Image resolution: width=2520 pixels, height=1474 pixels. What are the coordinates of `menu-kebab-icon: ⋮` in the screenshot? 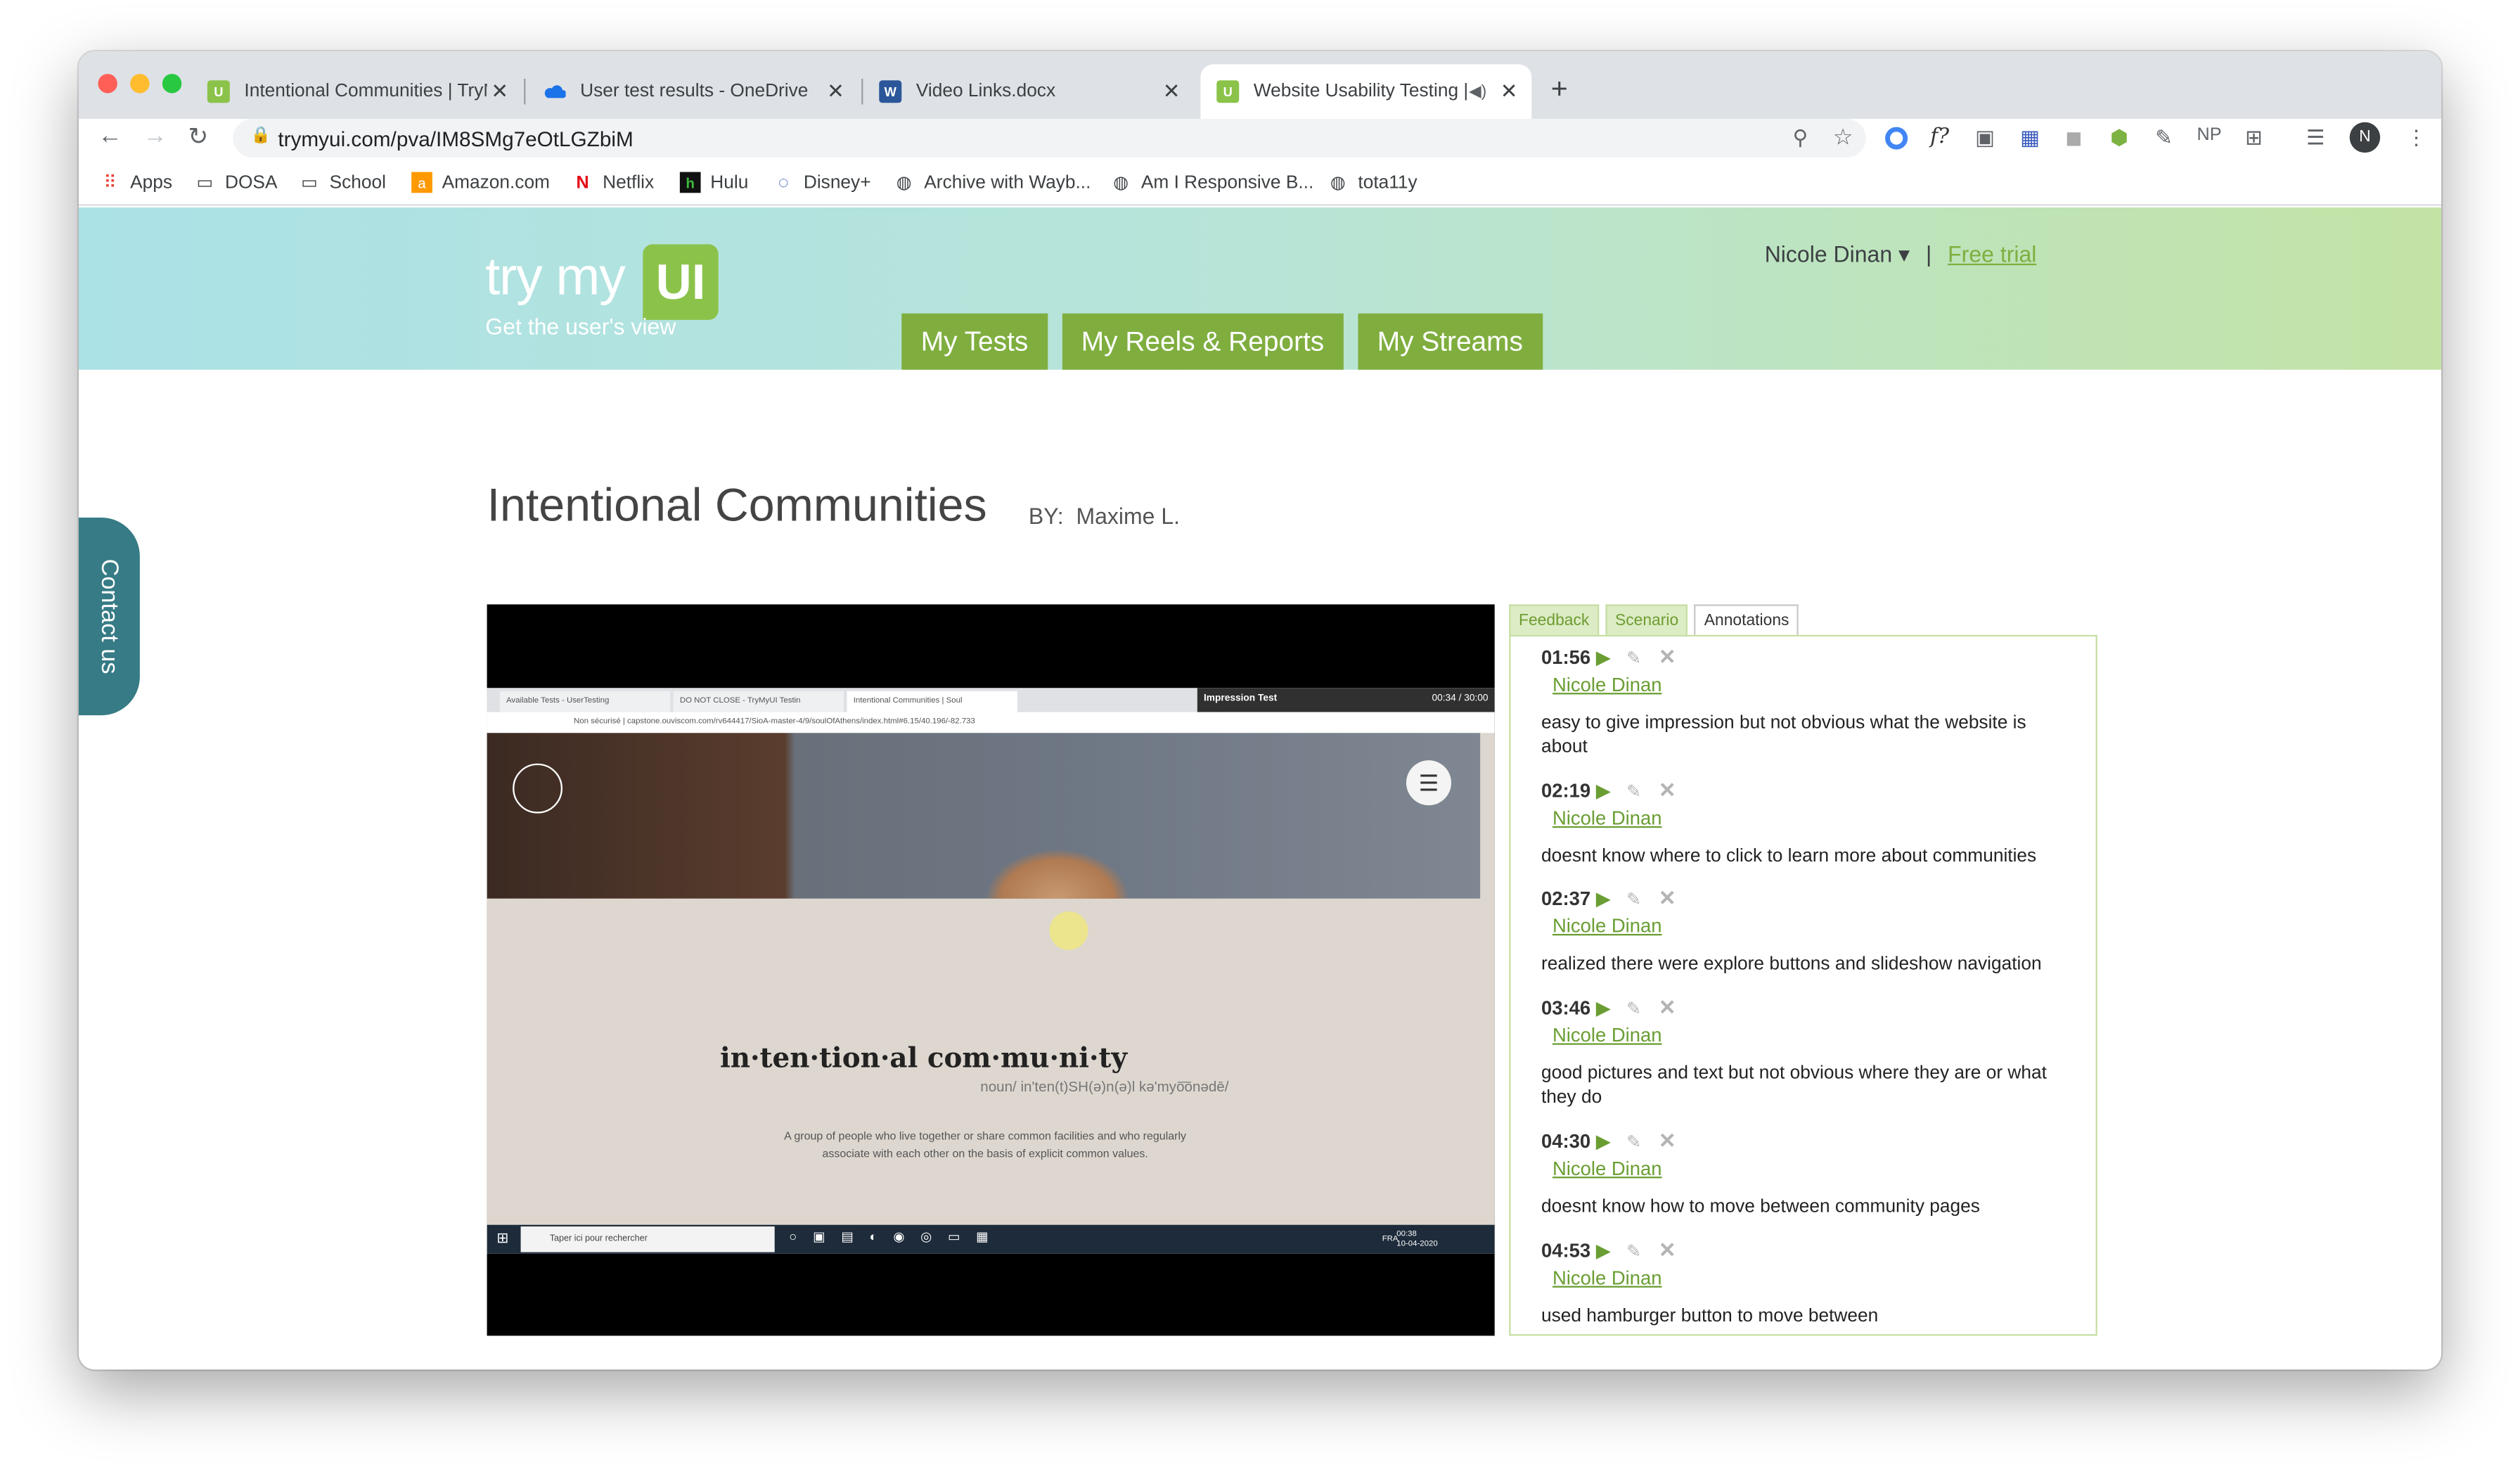 It's located at (2416, 138).